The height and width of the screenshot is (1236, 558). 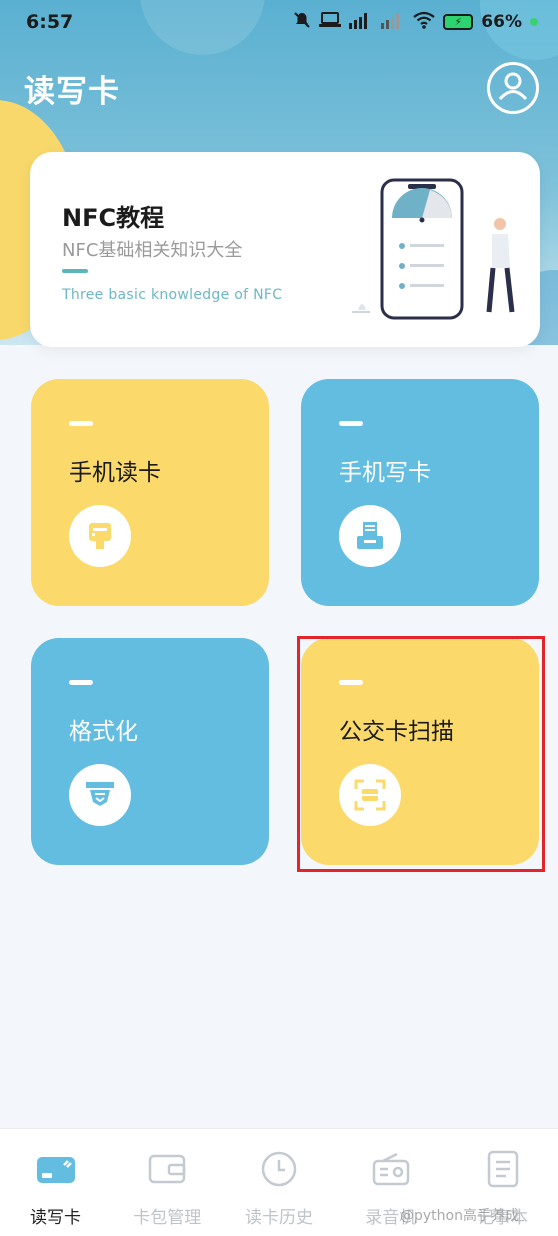 I want to click on card-reader-icon, so click(x=100, y=536).